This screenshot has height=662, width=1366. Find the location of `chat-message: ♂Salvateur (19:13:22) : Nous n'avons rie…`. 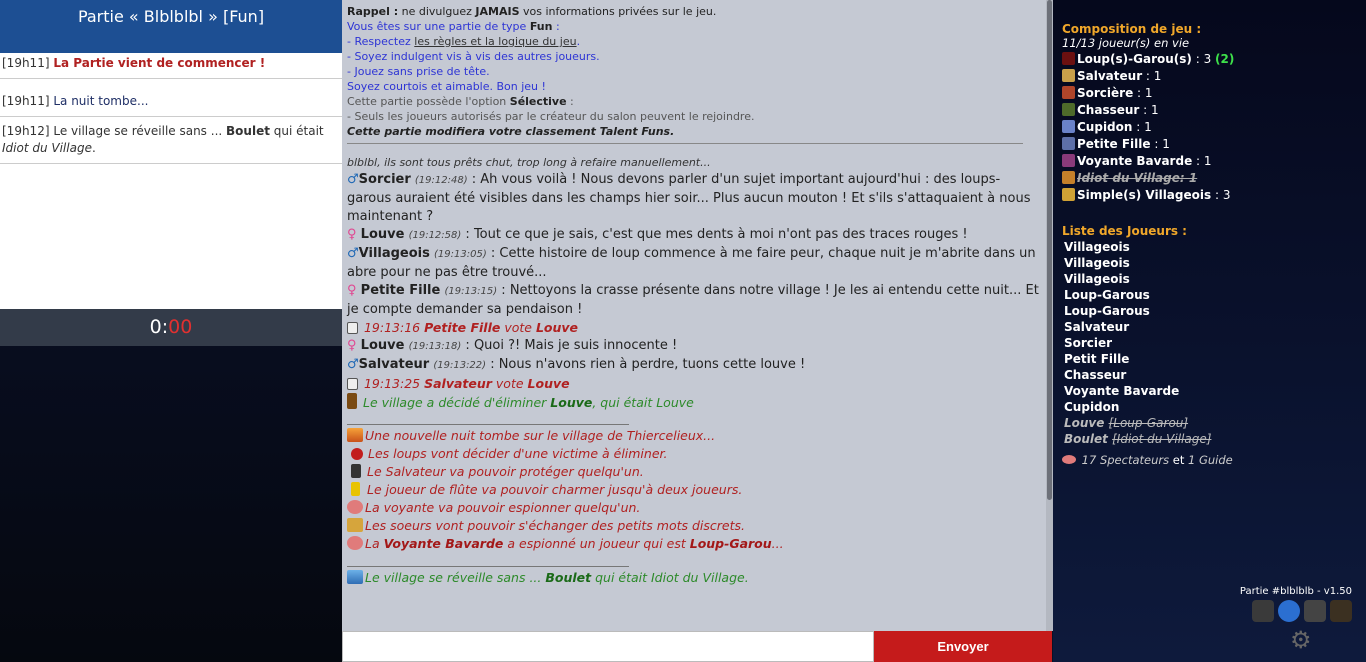

chat-message: ♂Salvateur (19:13:22) : Nous n'avons rie… is located at coordinates (576, 364).